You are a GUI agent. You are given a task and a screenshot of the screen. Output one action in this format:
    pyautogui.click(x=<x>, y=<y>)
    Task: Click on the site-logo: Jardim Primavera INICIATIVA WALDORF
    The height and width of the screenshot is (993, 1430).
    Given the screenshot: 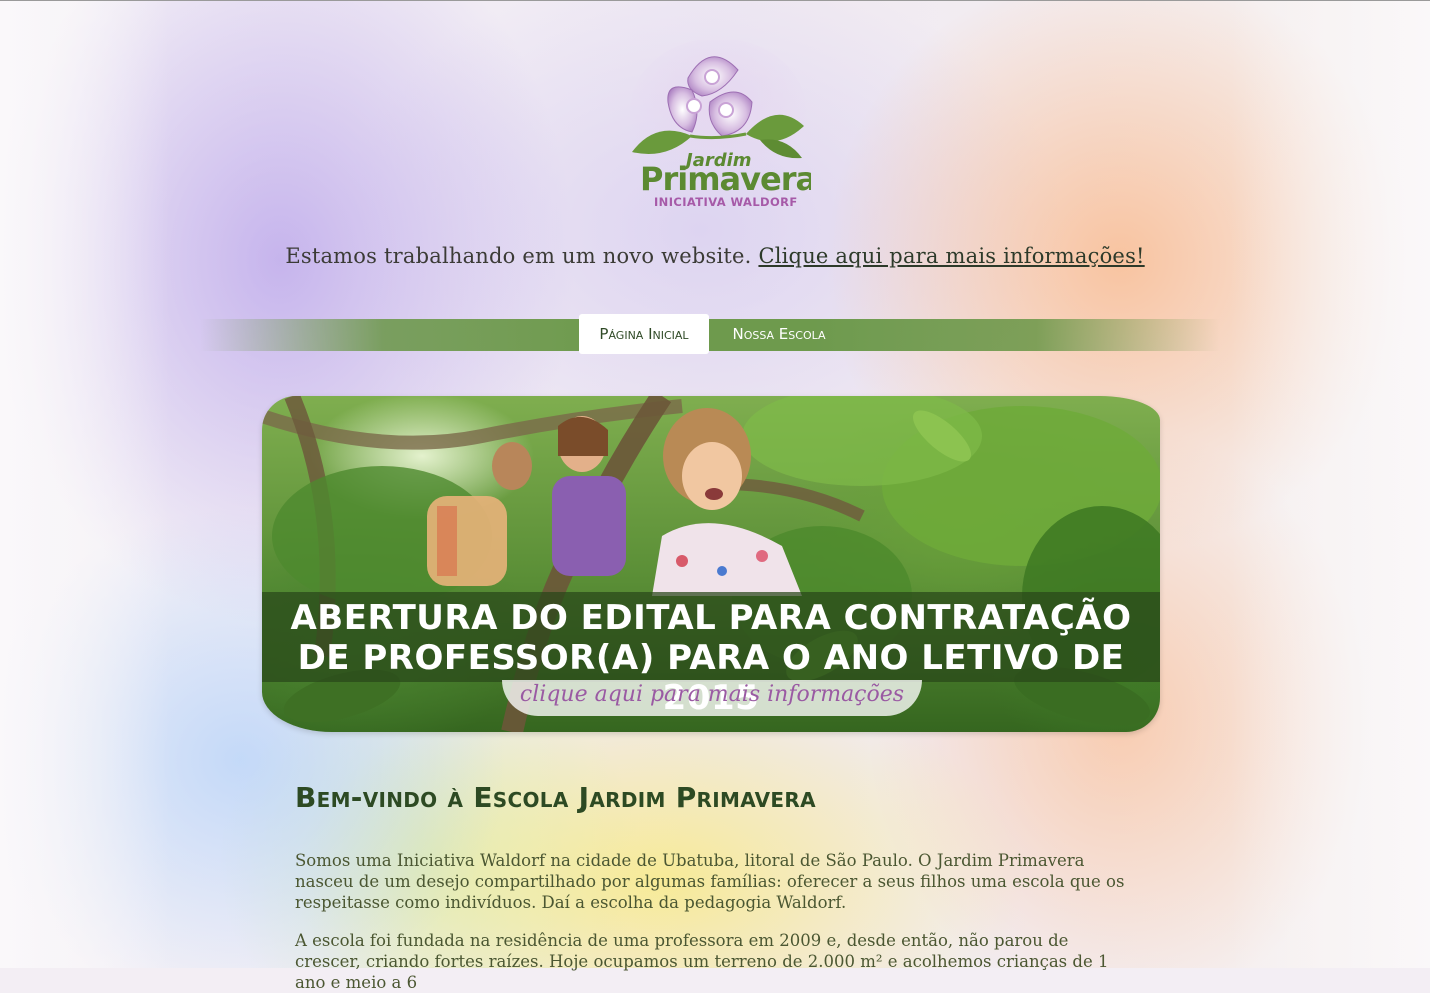 What is the action you would take?
    pyautogui.click(x=718, y=127)
    